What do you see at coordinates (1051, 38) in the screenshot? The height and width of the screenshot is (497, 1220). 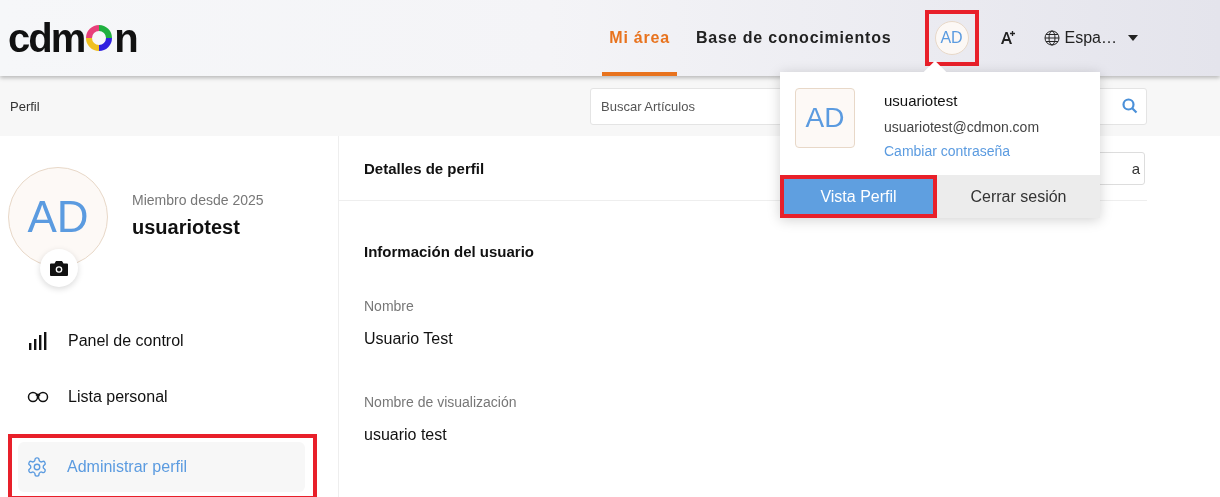 I see `globe-icon` at bounding box center [1051, 38].